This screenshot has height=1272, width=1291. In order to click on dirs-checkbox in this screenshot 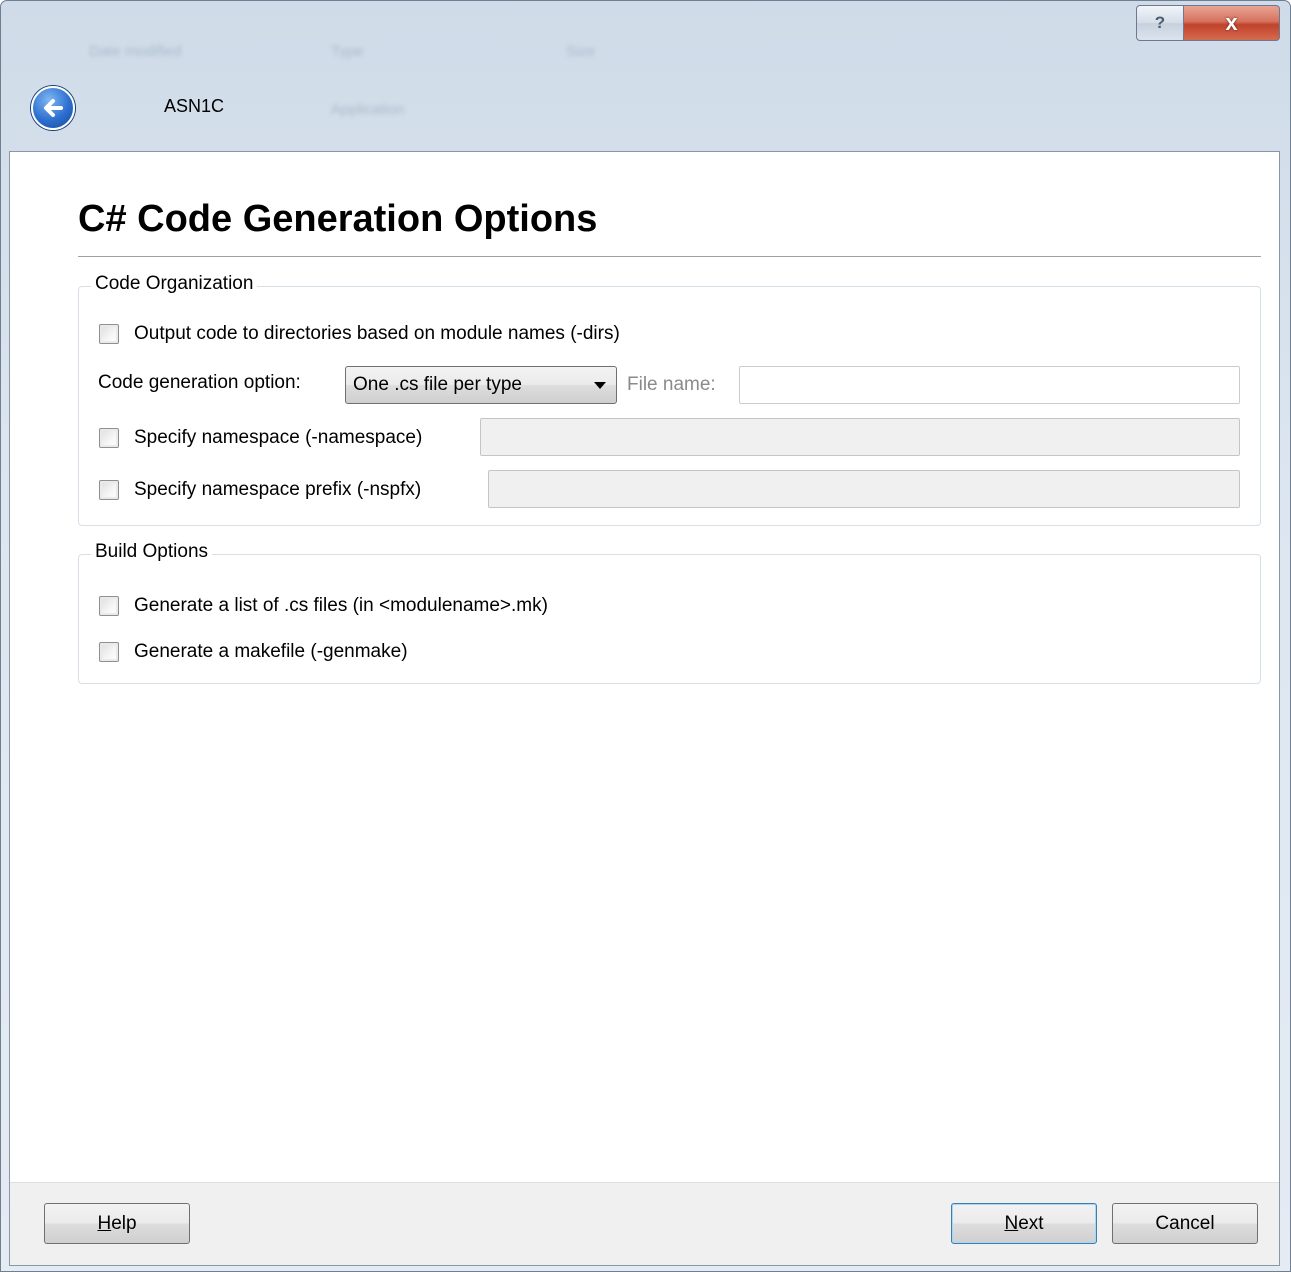, I will do `click(109, 334)`.